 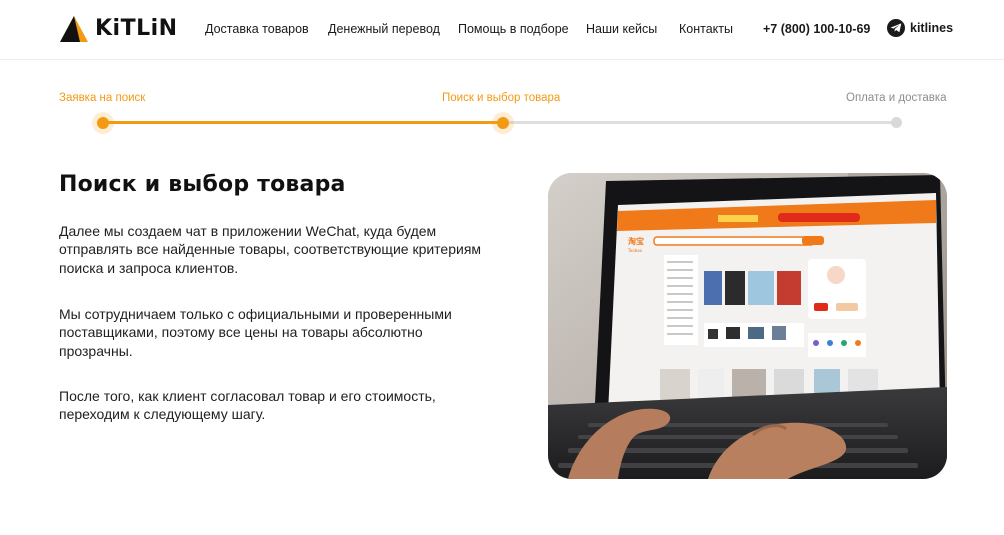 I want to click on telegram-label: kitlines, so click(x=932, y=28).